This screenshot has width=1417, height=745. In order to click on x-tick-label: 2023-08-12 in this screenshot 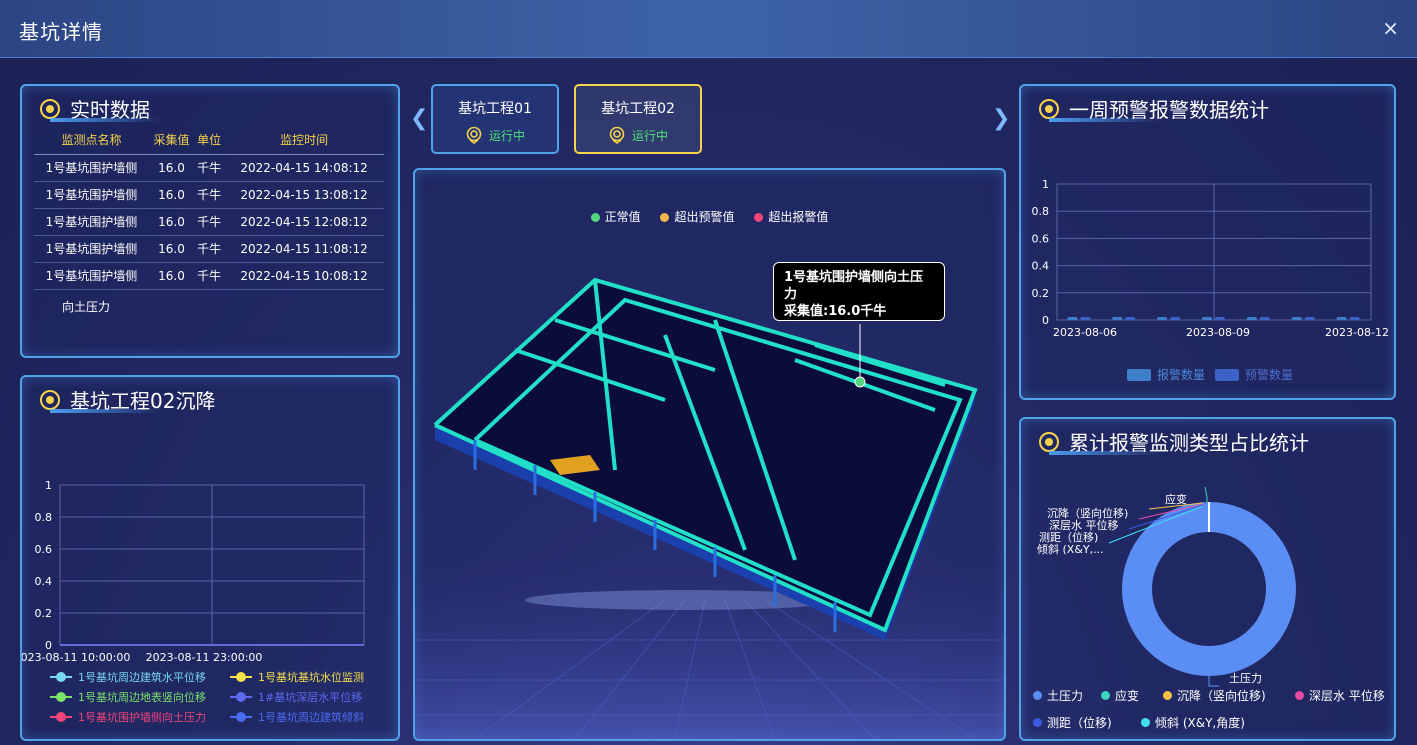, I will do `click(1357, 332)`.